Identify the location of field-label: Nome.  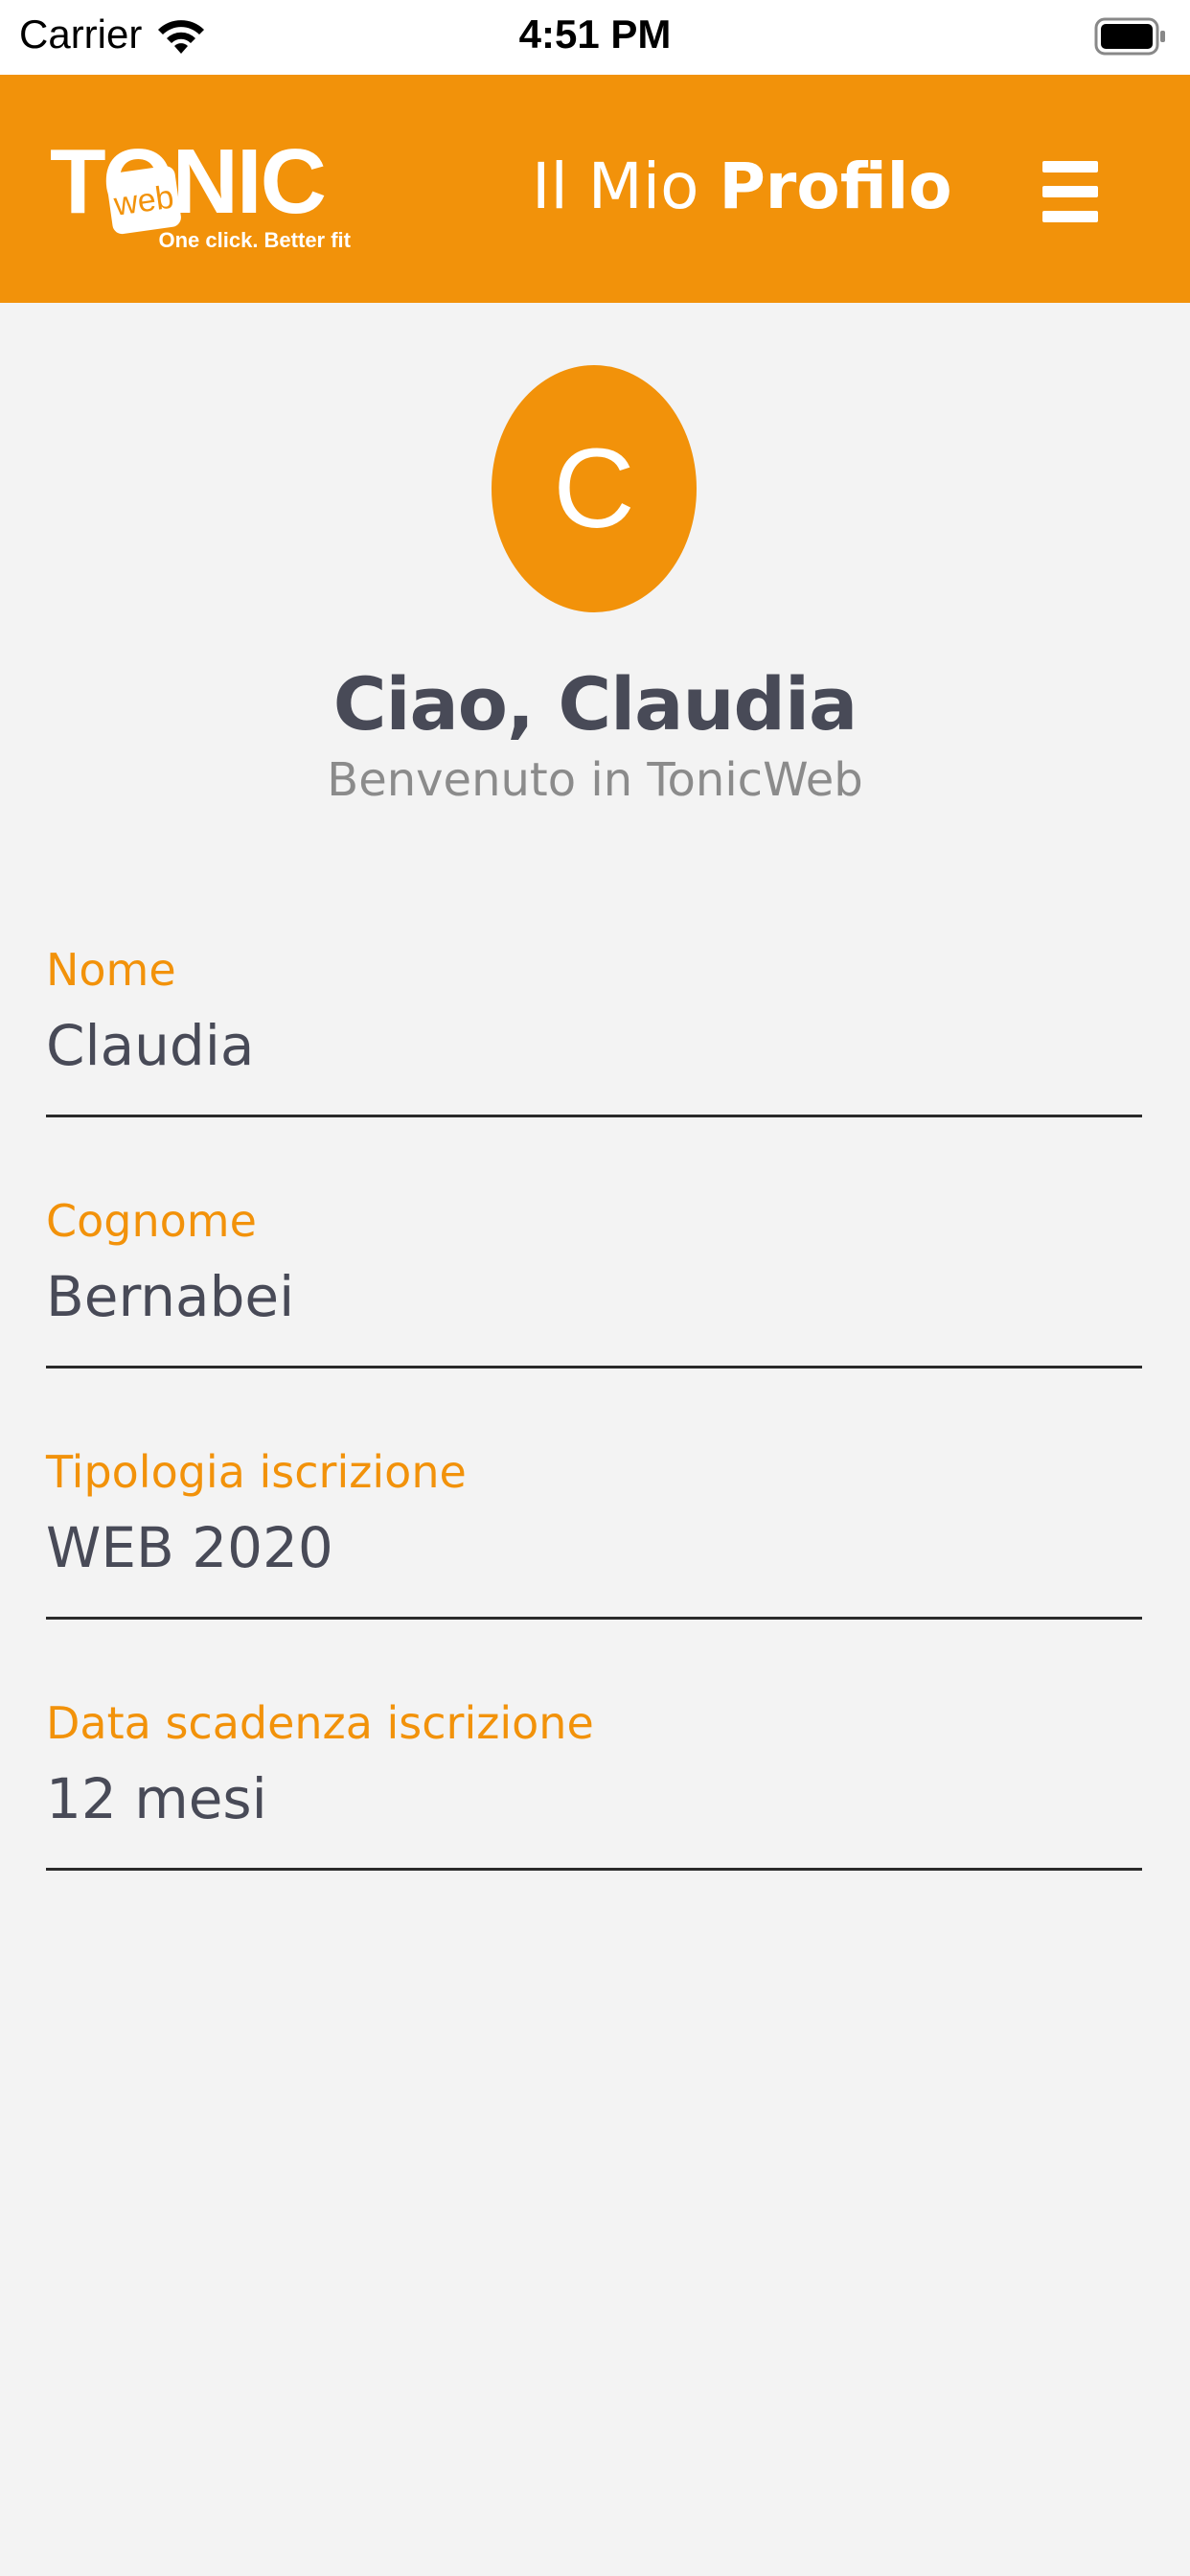
(111, 970).